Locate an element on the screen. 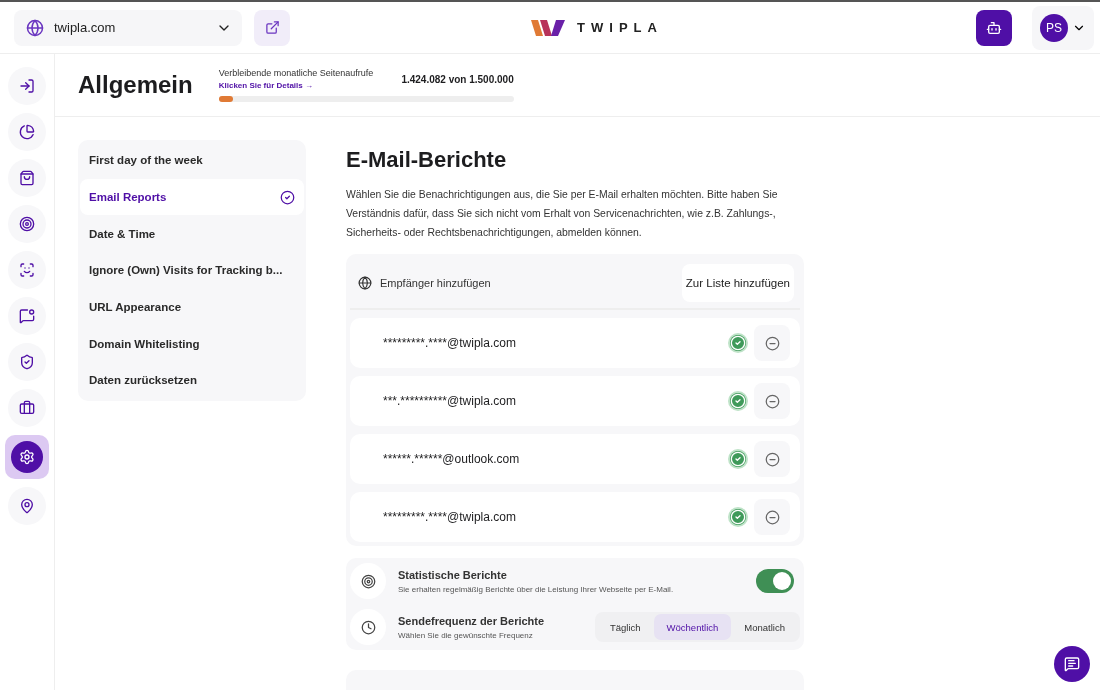  settings-nav-item: Domain Whitelisting is located at coordinates (192, 344).